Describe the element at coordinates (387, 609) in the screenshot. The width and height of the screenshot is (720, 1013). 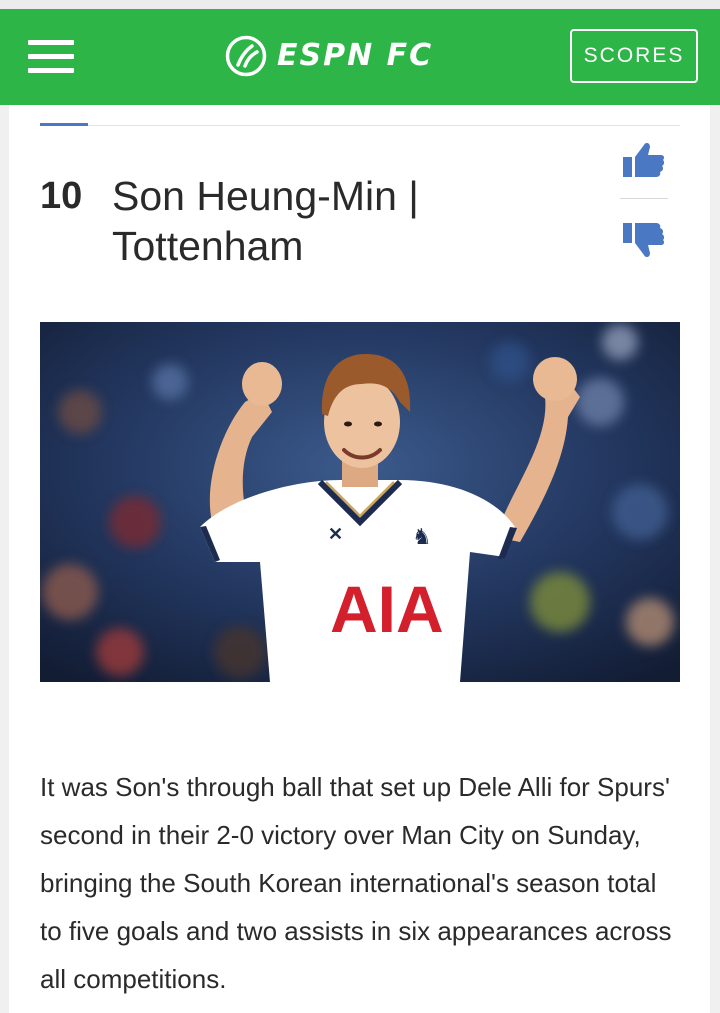
I see `shirt-sponsor-text: AIA` at that location.